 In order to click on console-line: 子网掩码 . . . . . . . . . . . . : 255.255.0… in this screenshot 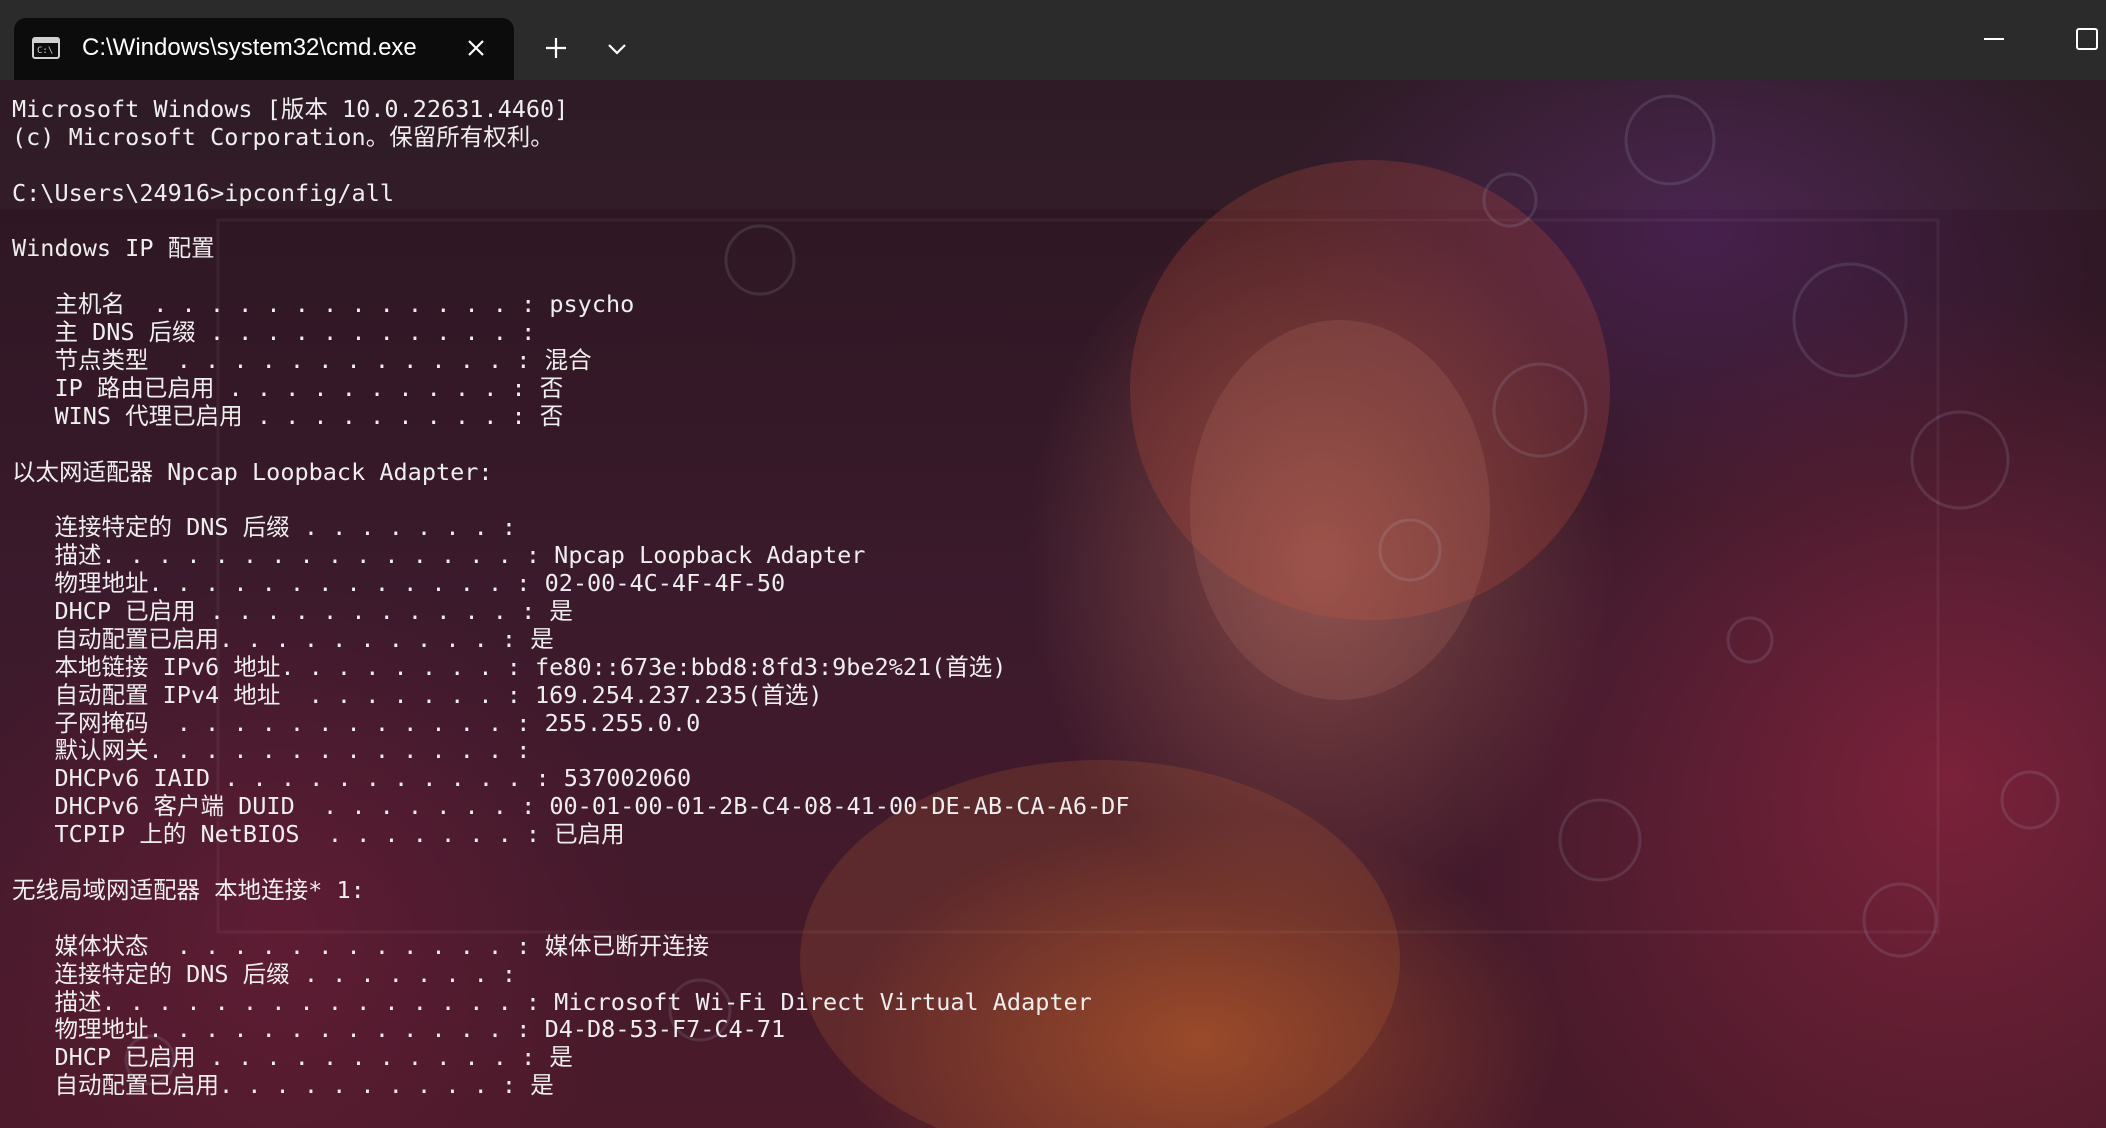, I will do `click(356, 722)`.